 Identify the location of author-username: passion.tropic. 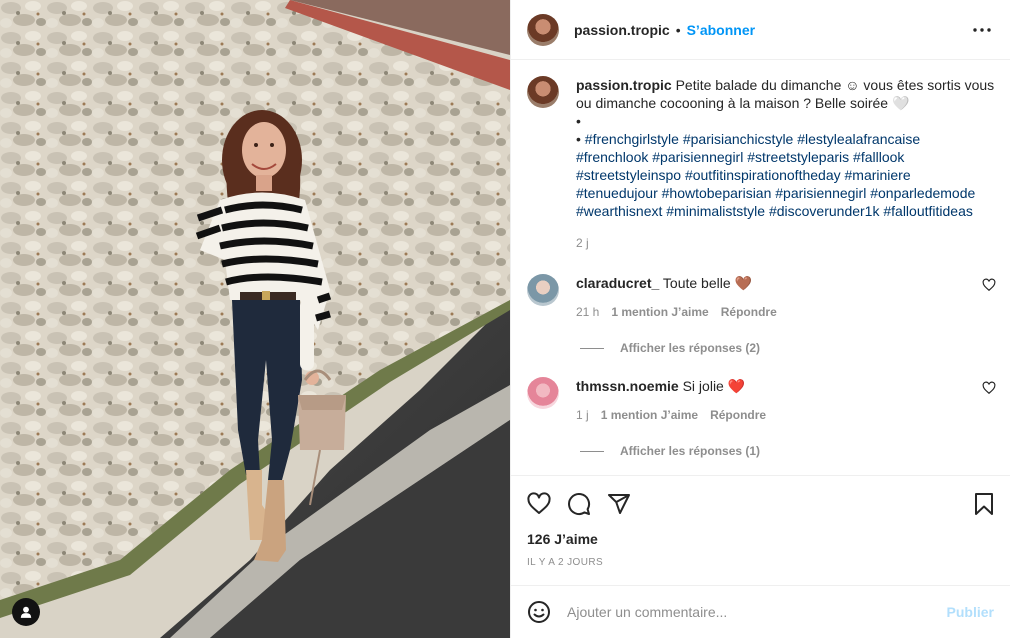
(622, 30).